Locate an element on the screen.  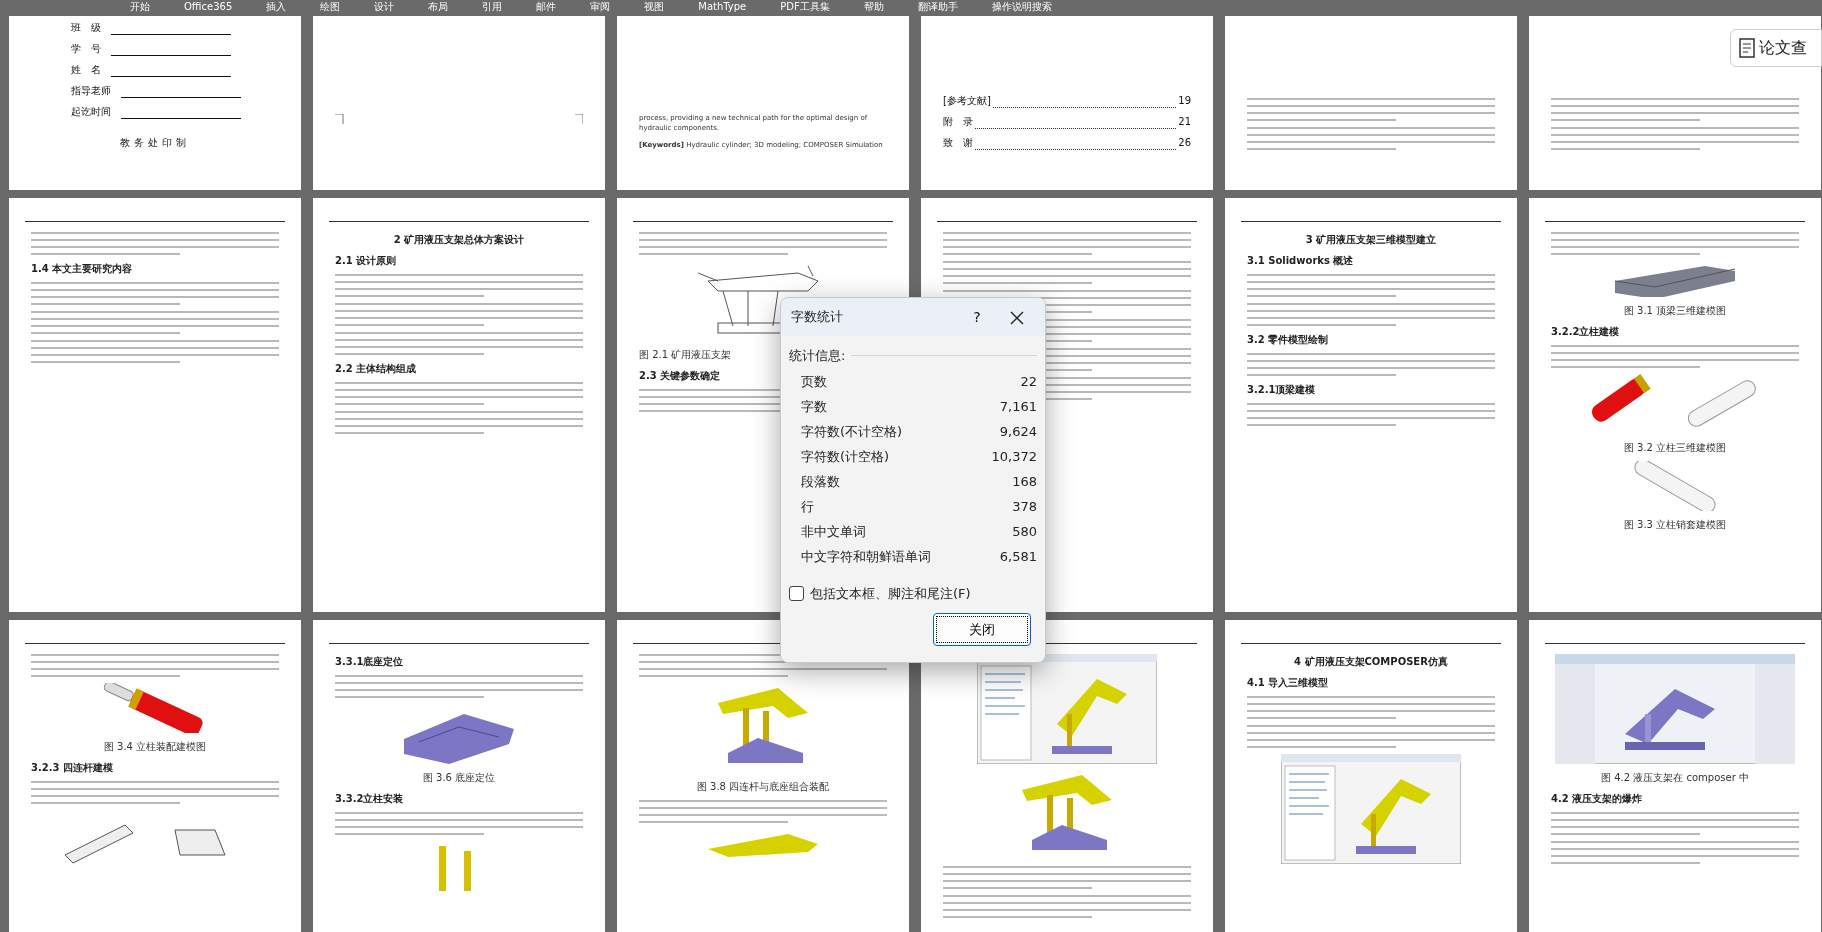
section-label: 统计信息: is located at coordinates (817, 356).